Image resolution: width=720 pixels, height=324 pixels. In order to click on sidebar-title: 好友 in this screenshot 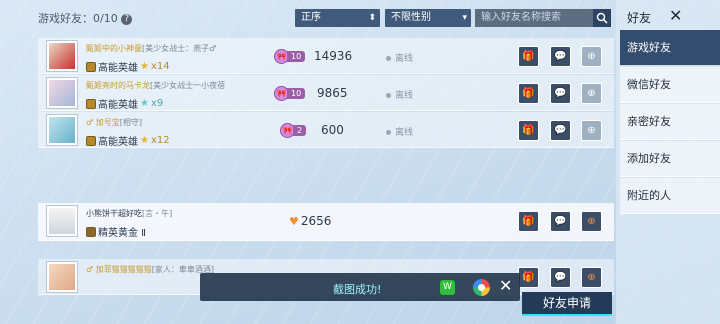, I will do `click(639, 18)`.